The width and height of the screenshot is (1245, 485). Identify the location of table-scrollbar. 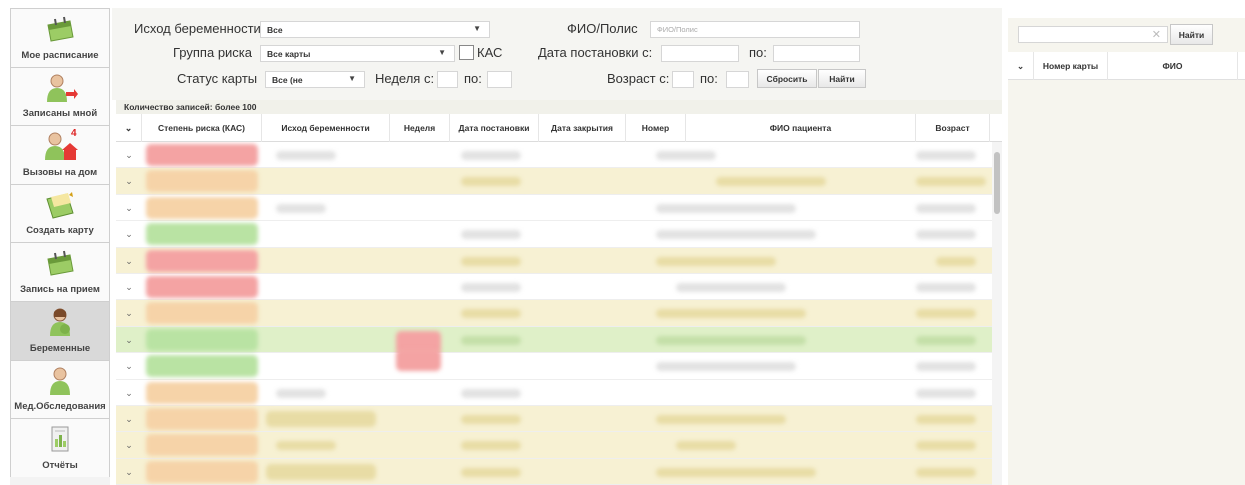
(997, 313).